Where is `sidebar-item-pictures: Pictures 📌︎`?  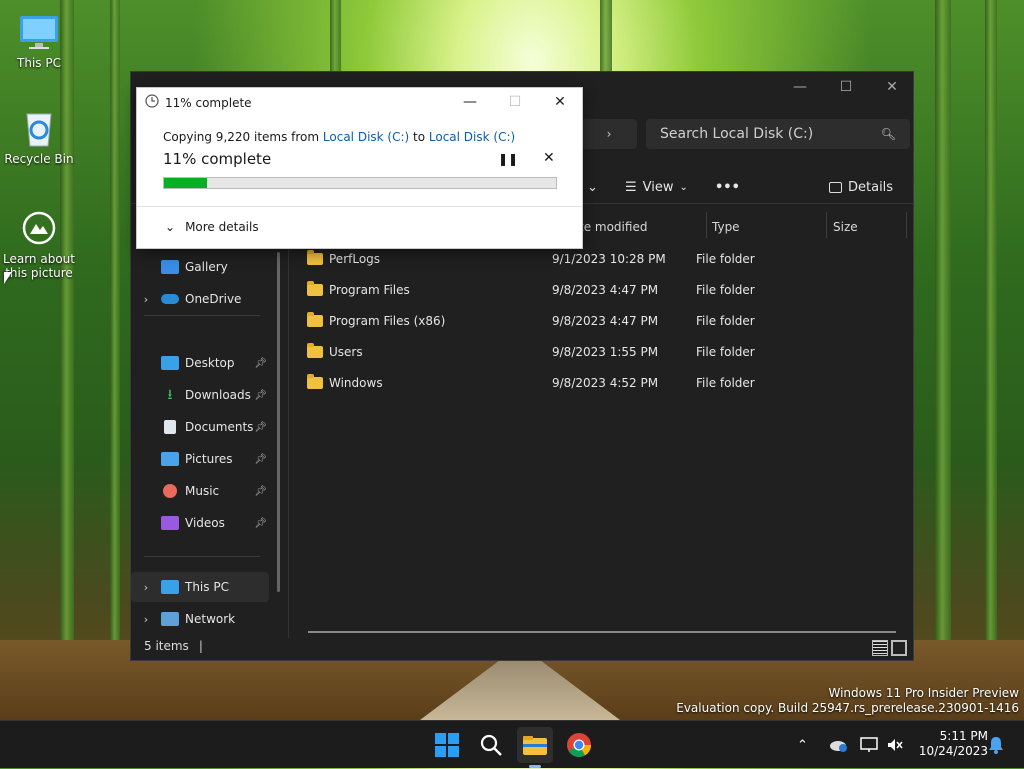 sidebar-item-pictures: Pictures 📌︎ is located at coordinates (200, 459).